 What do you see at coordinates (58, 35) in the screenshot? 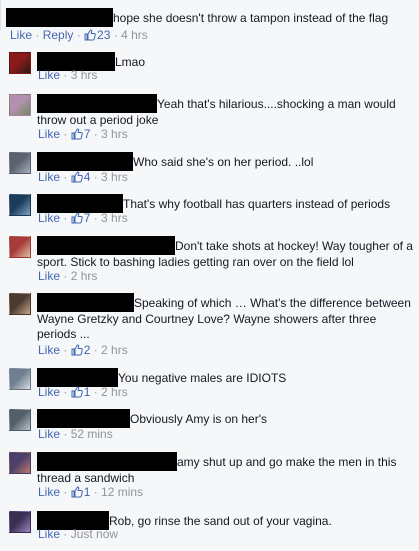
I see `reply-link: Reply` at bounding box center [58, 35].